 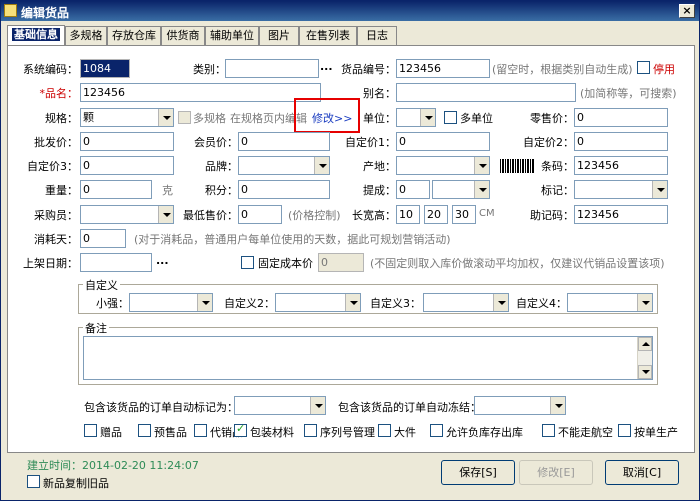 What do you see at coordinates (247, 262) in the screenshot?
I see `fixed-cost-checkbox` at bounding box center [247, 262].